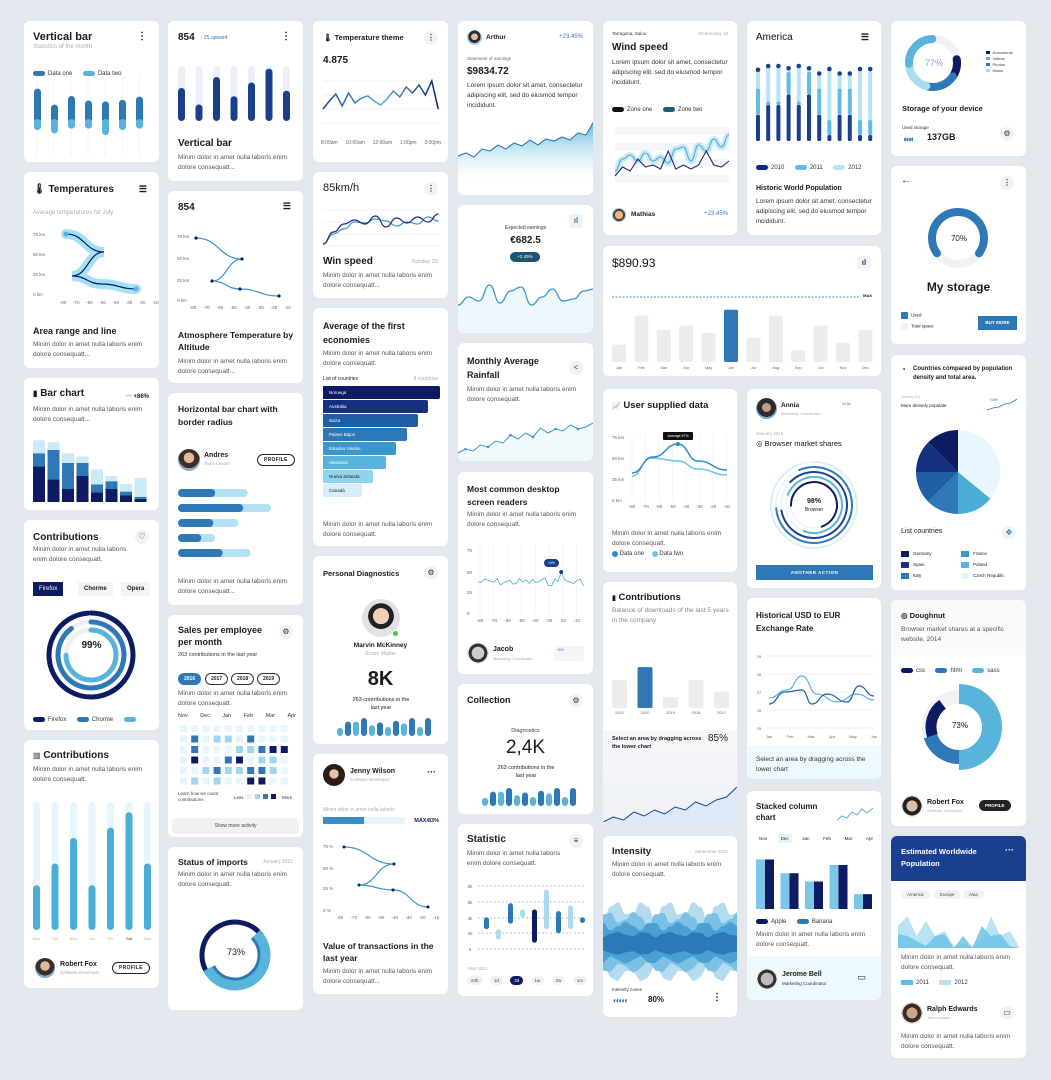 The width and height of the screenshot is (1051, 1080). Describe the element at coordinates (827, 838) in the screenshot. I see `month-tab: Feb` at that location.